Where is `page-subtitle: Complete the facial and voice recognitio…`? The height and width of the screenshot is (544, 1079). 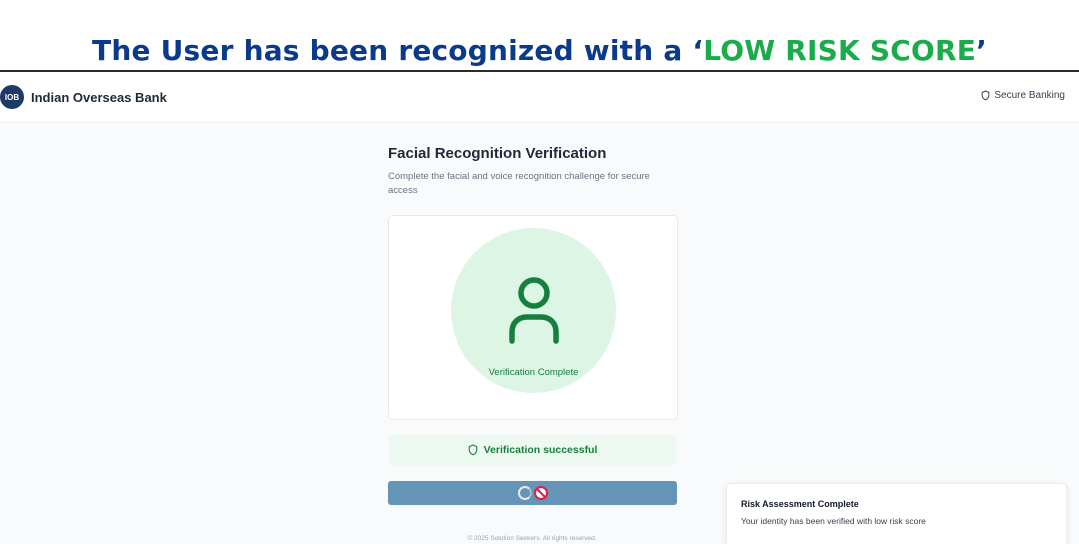 page-subtitle: Complete the facial and voice recognitio… is located at coordinates (519, 183).